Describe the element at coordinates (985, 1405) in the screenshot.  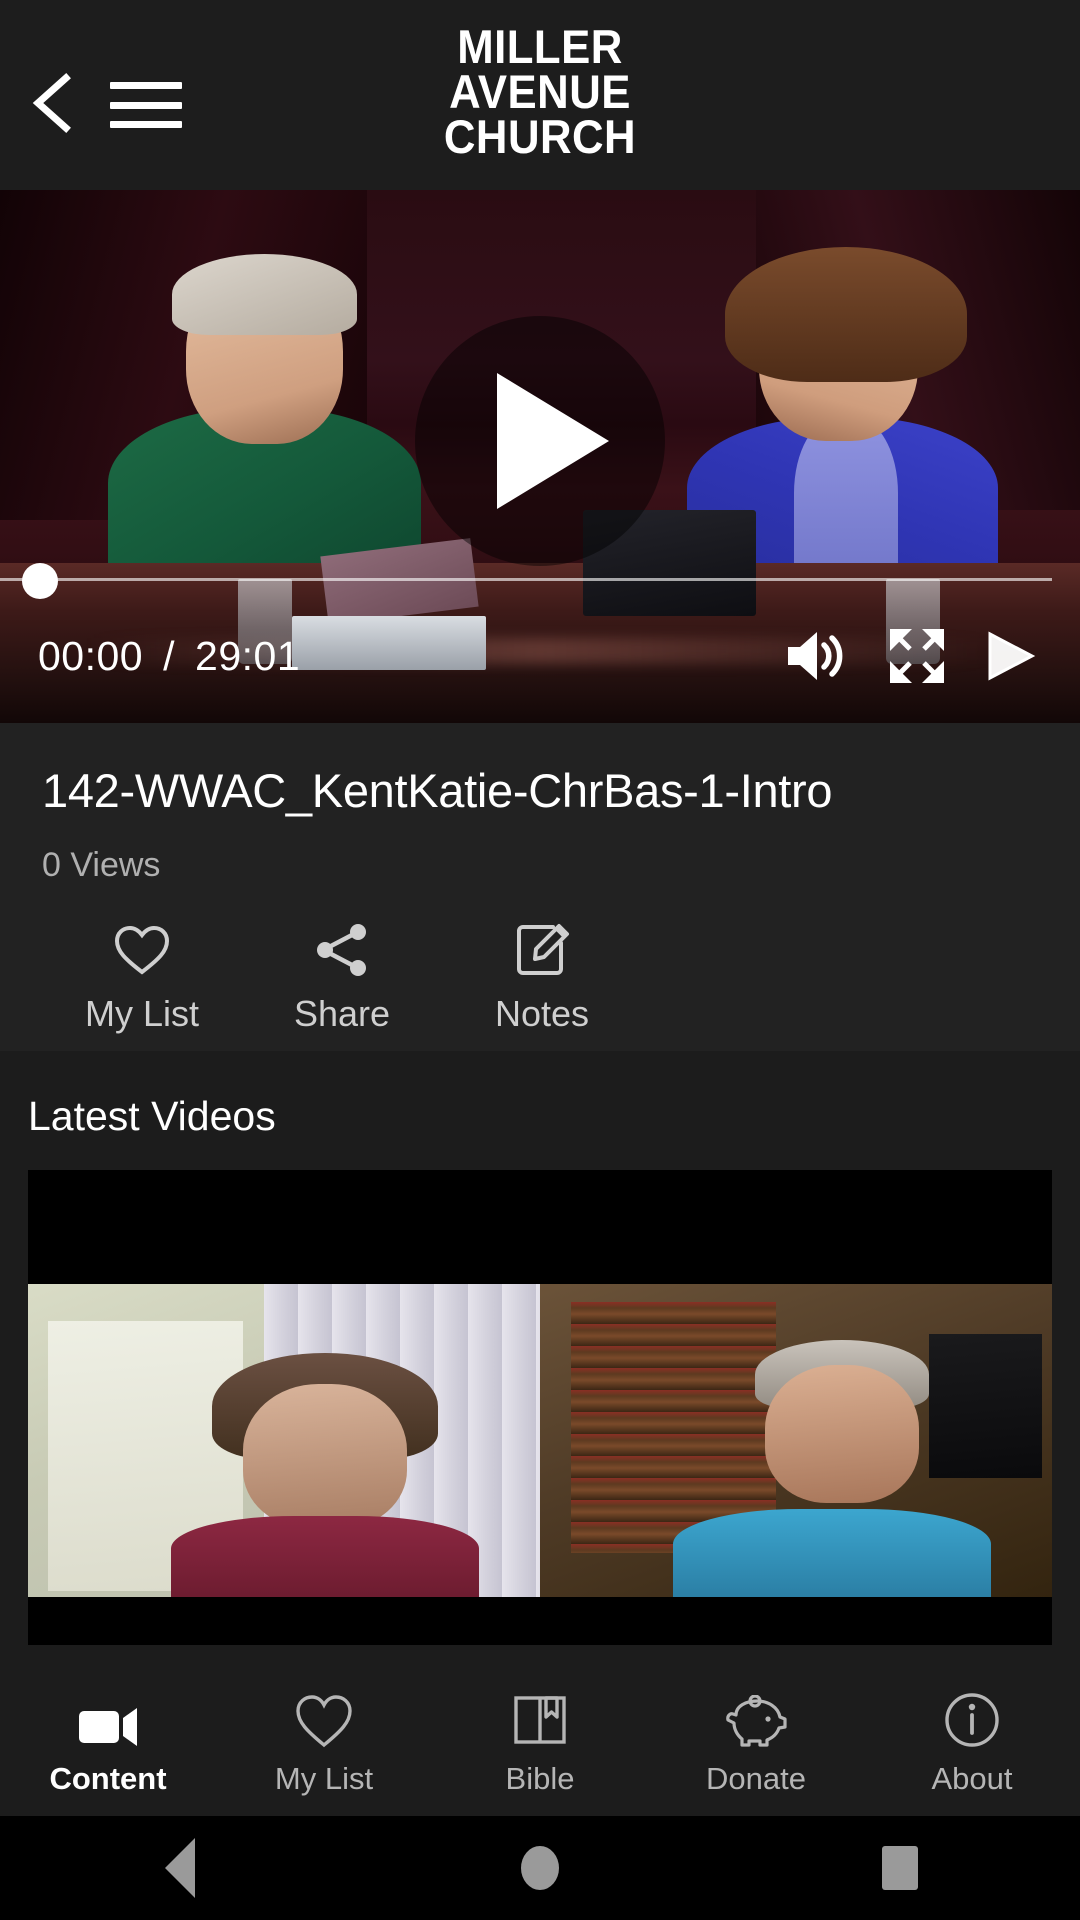
I see `thumbnail-monitor` at that location.